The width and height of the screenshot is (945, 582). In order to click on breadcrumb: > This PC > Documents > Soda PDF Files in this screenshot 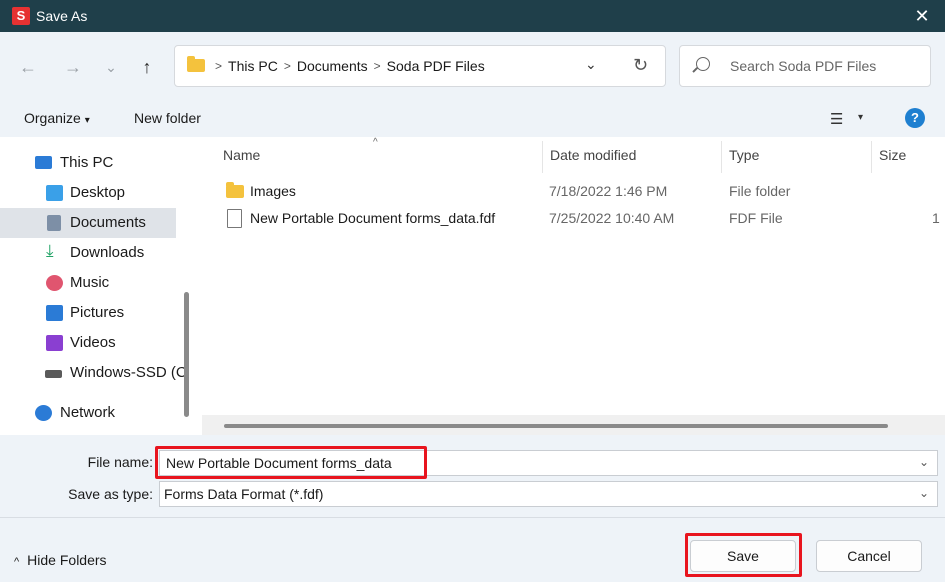, I will do `click(350, 66)`.